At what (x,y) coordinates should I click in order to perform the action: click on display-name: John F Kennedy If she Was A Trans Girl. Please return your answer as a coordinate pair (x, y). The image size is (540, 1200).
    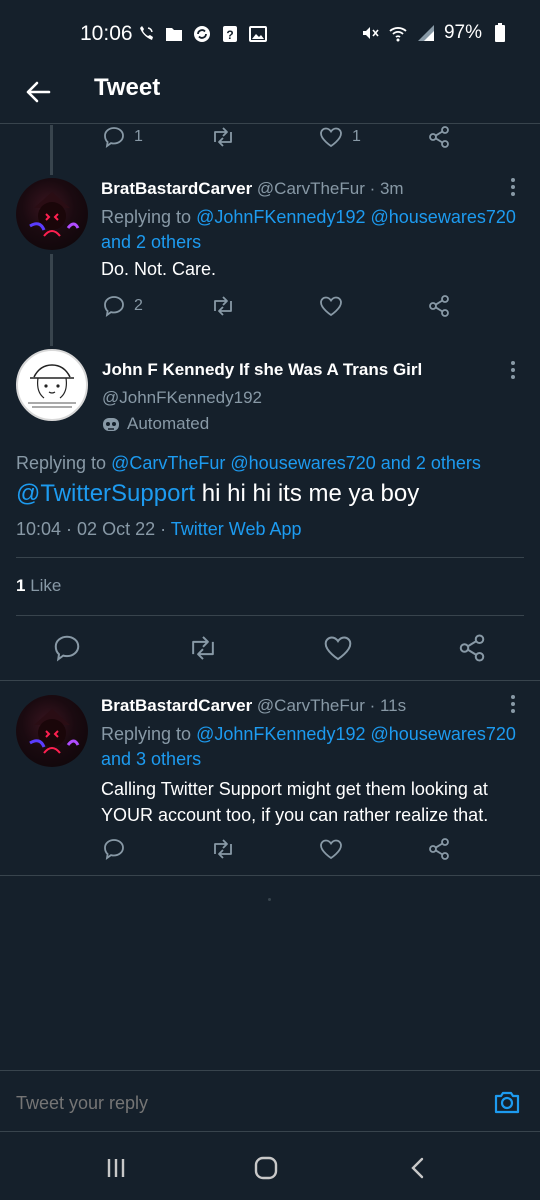
    Looking at the image, I should click on (262, 370).